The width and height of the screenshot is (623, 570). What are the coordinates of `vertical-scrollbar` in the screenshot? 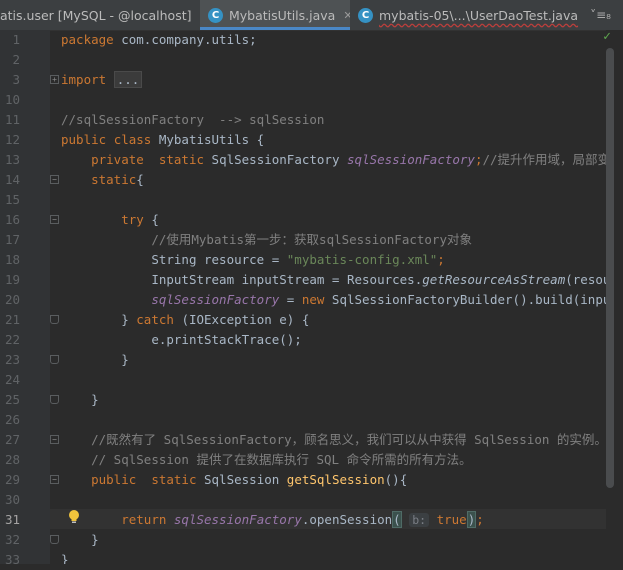 It's located at (610, 268).